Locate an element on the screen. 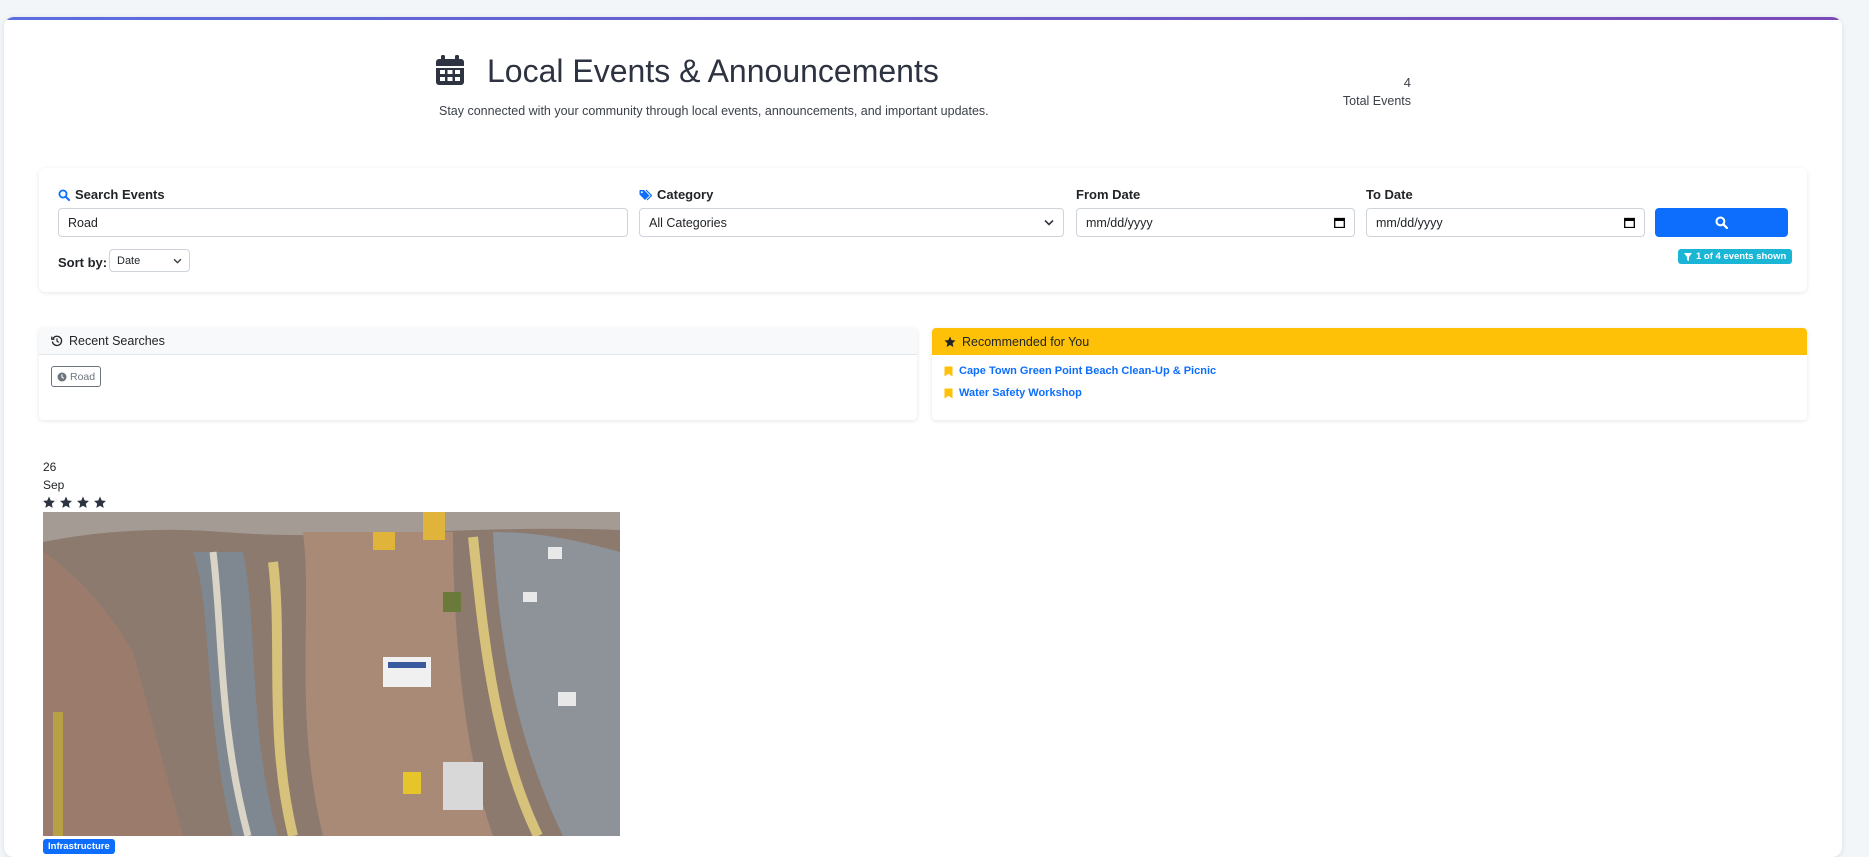  accent-bar is located at coordinates (923, 18).